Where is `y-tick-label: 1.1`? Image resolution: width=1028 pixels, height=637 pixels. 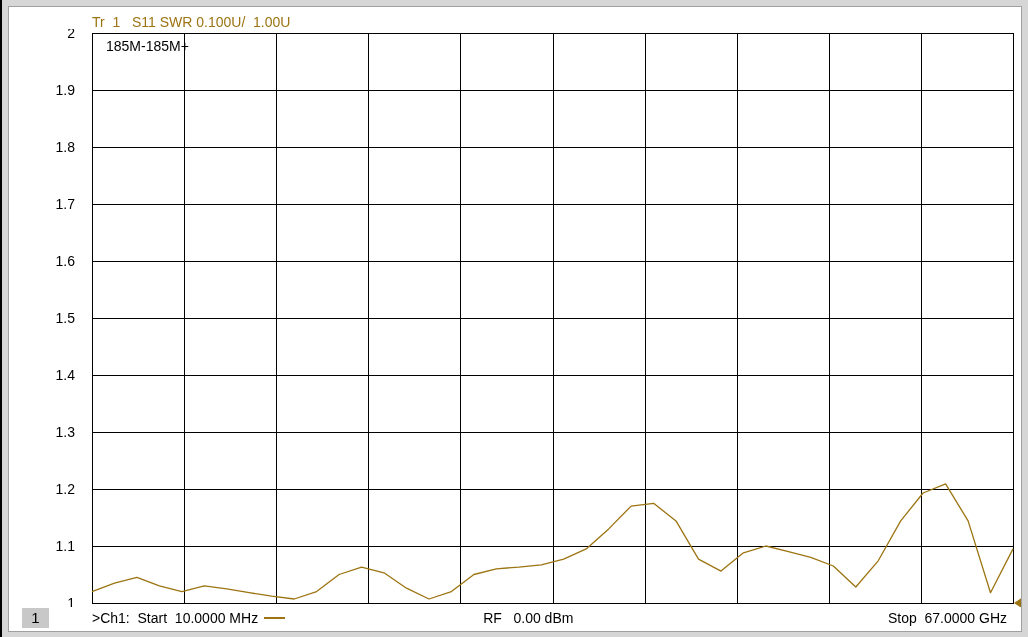 y-tick-label: 1.1 is located at coordinates (65, 546).